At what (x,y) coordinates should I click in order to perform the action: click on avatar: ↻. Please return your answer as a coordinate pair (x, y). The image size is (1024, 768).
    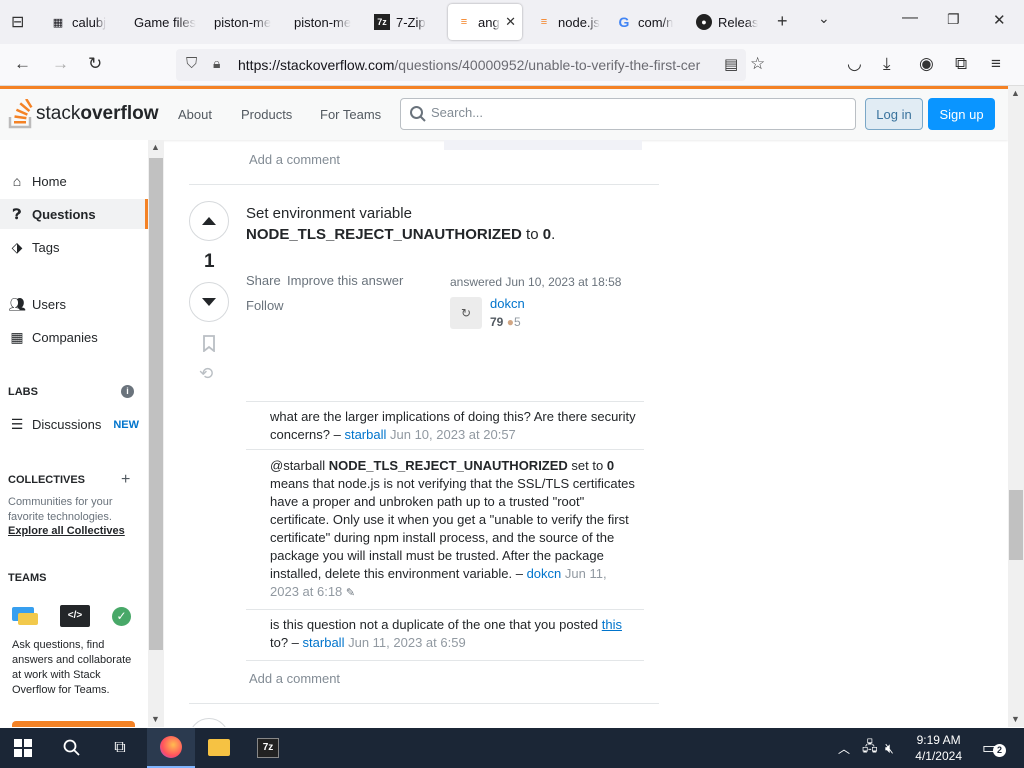
    Looking at the image, I should click on (466, 313).